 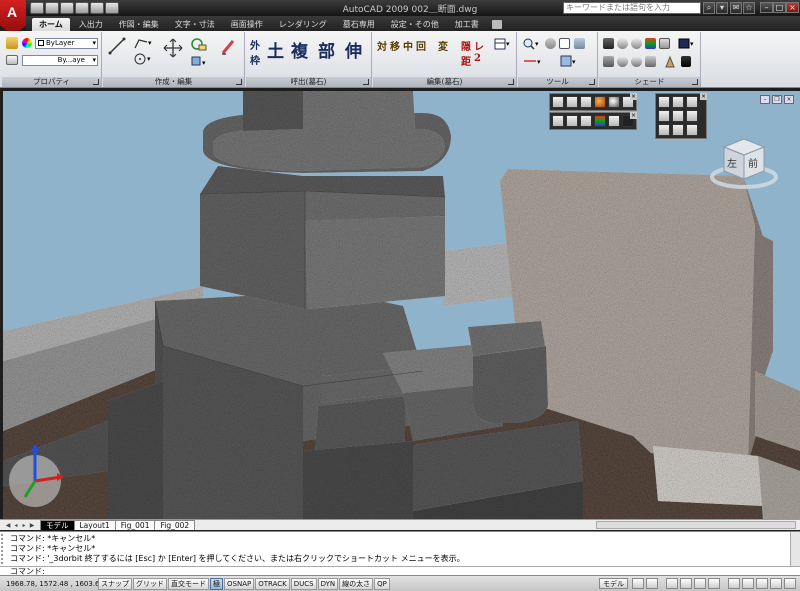 What do you see at coordinates (532, 44) in the screenshot?
I see `zoom-icon: ▾` at bounding box center [532, 44].